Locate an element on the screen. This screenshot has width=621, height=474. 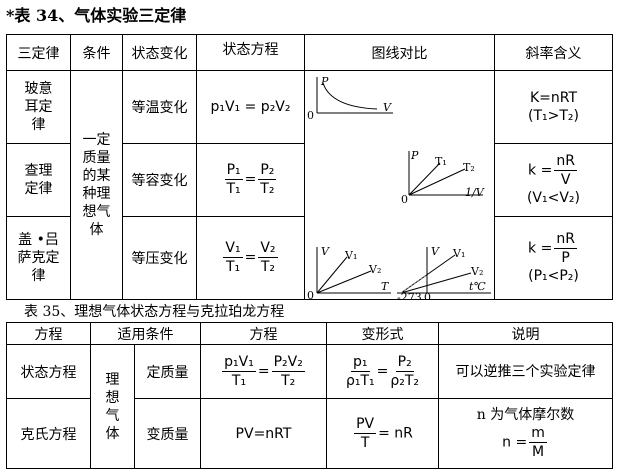
table35-title: 表 35、理想气体状态方程与克拉珀龙方程 is located at coordinates (154, 312).